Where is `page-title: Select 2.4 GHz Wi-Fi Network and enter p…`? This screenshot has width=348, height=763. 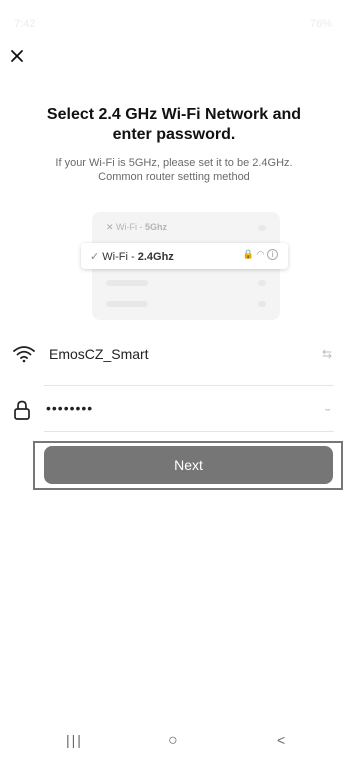 page-title: Select 2.4 GHz Wi-Fi Network and enter p… is located at coordinates (174, 124).